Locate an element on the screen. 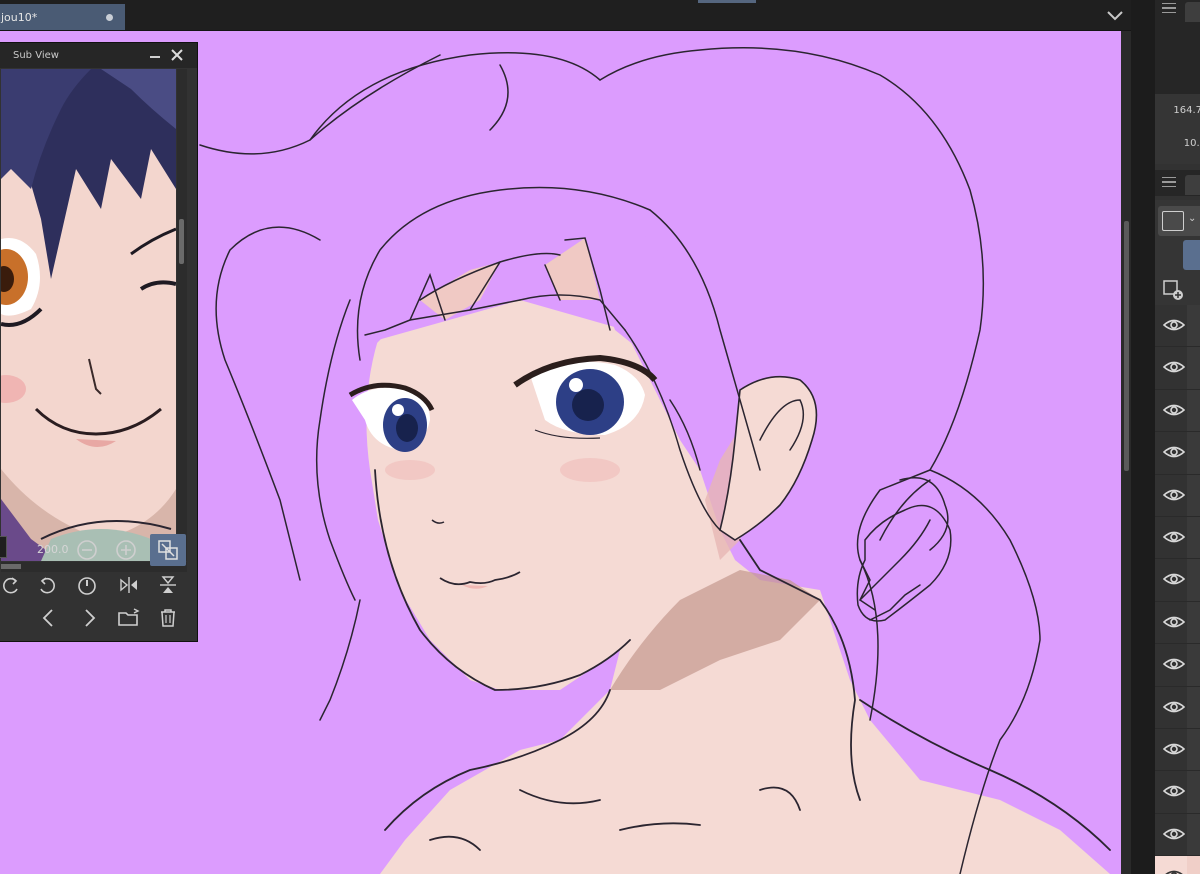  close-icon is located at coordinates (177, 55).